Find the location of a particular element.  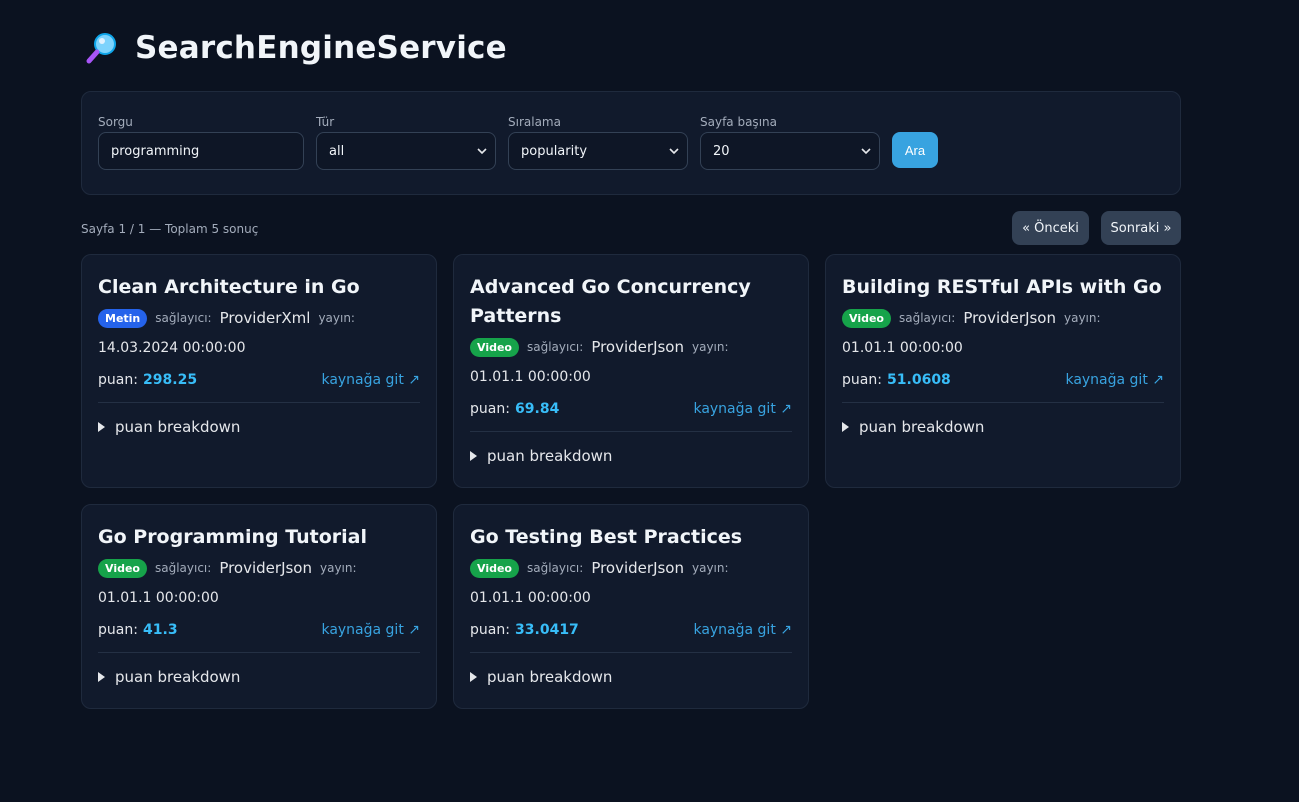

result-title: Building RESTful APIs with Go is located at coordinates (1003, 287).